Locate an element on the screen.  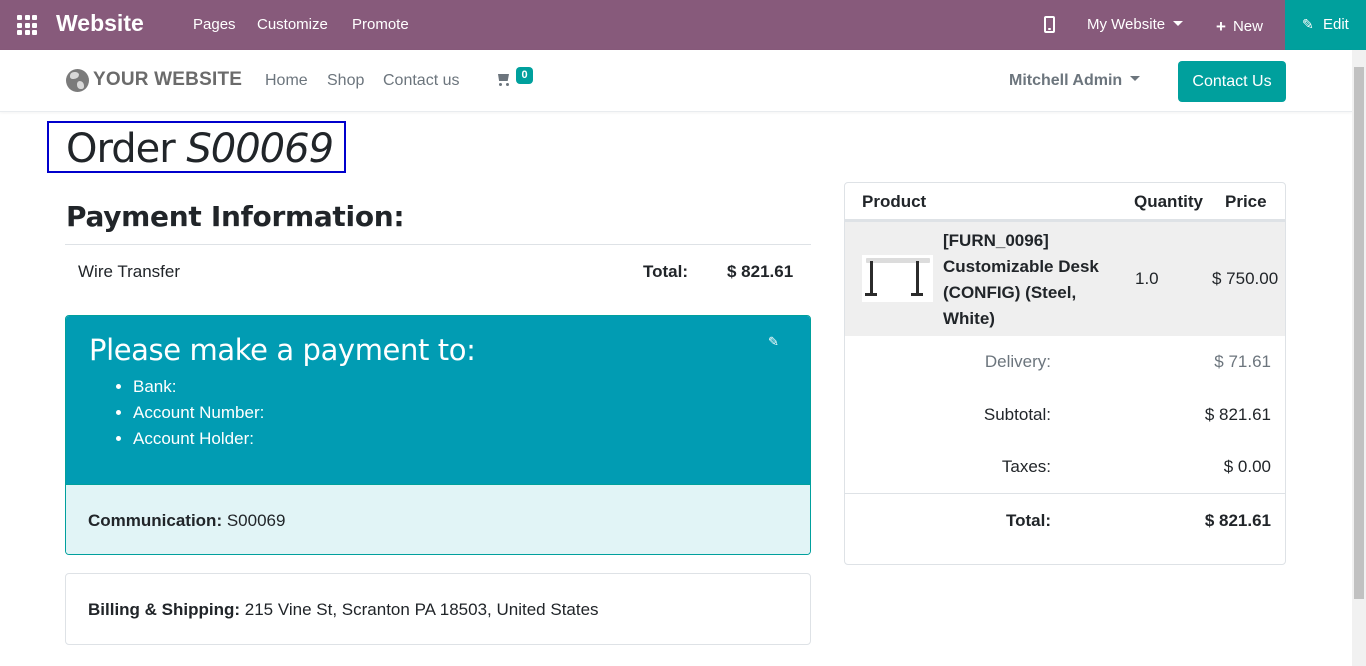
communication: Communication: S00069 is located at coordinates (186, 521).